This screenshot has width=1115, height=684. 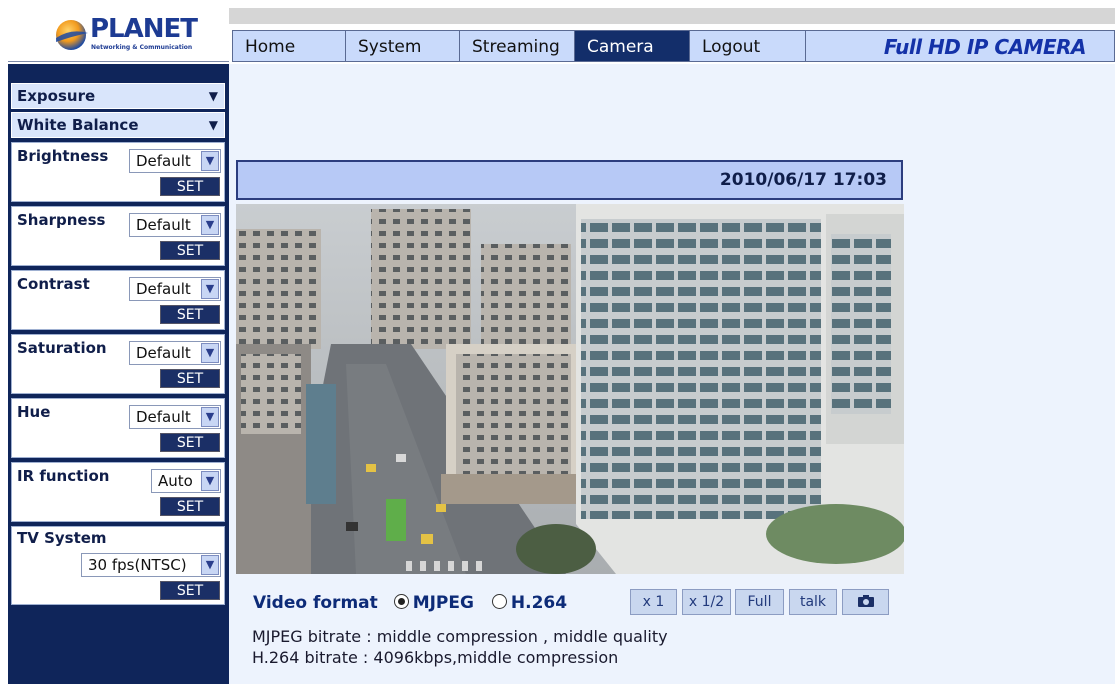 What do you see at coordinates (653, 602) in the screenshot?
I see `zoom-x1-button: x 1` at bounding box center [653, 602].